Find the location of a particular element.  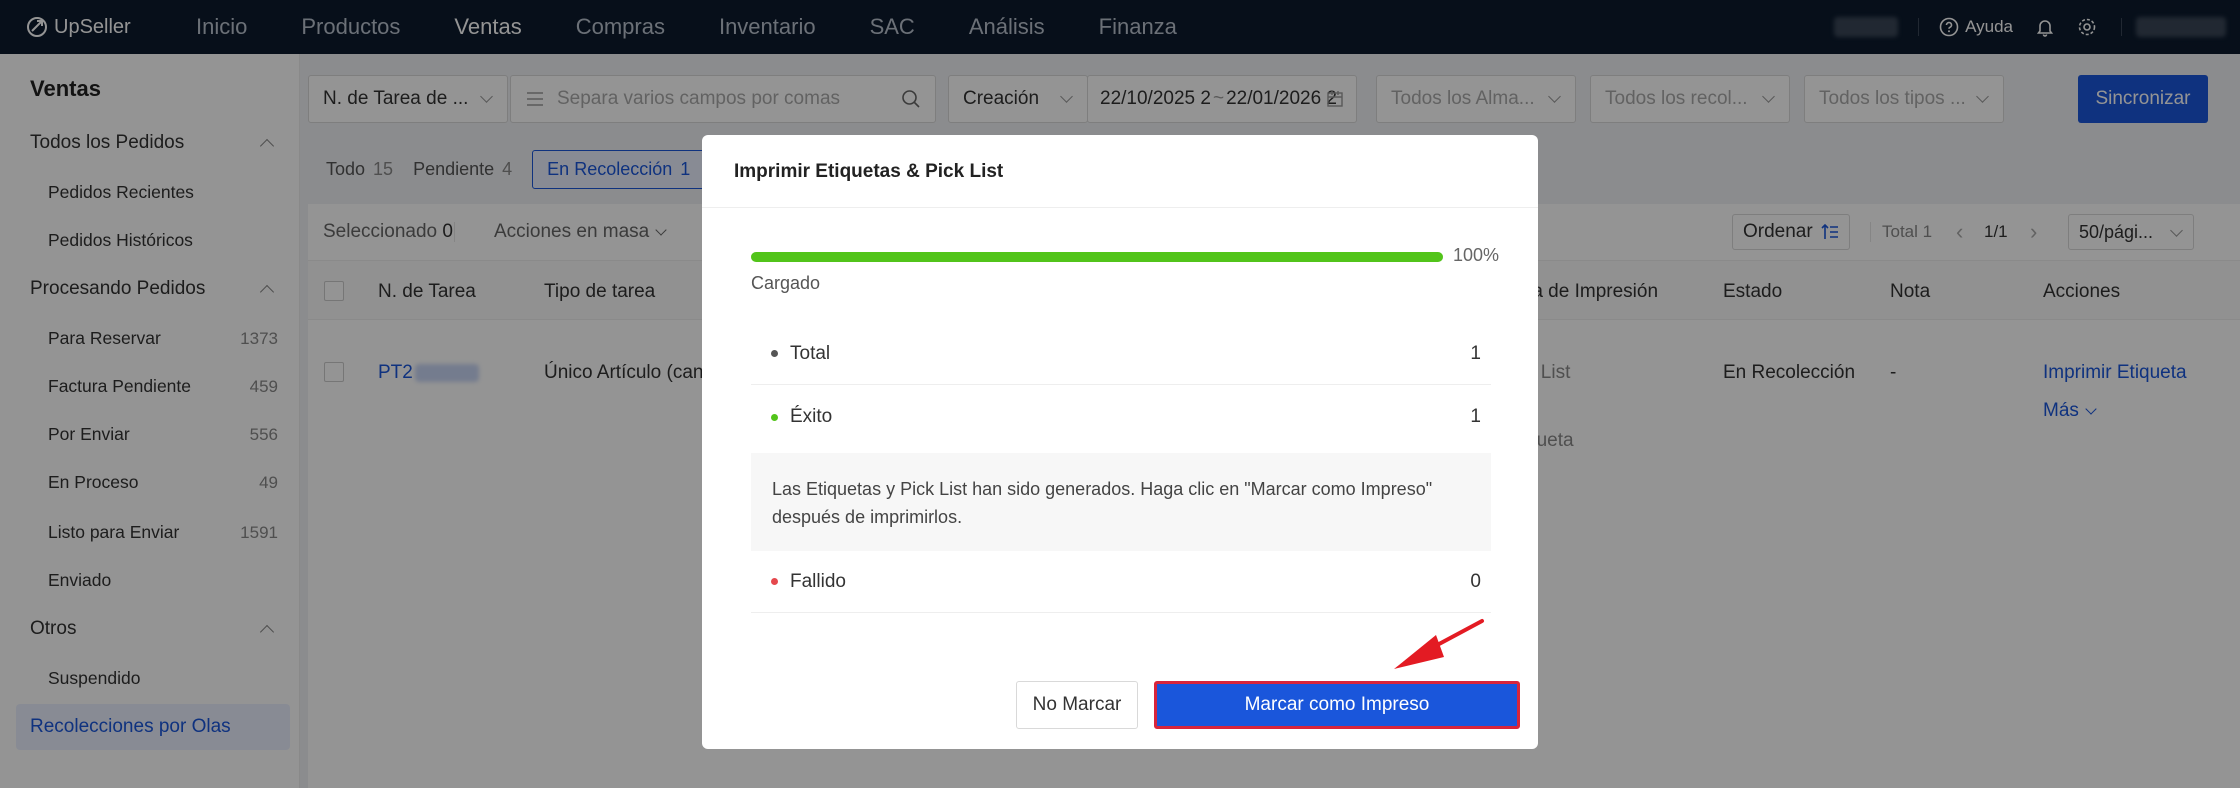

progress-status: Cargado is located at coordinates (786, 283).